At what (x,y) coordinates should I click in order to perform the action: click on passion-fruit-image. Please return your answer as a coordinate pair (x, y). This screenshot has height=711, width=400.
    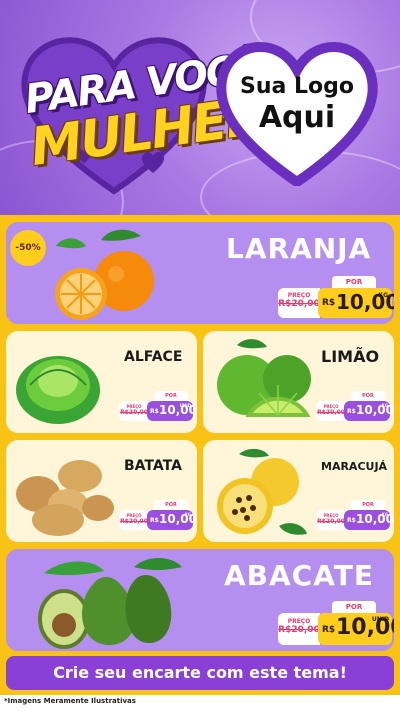
    Looking at the image, I should click on (262, 491).